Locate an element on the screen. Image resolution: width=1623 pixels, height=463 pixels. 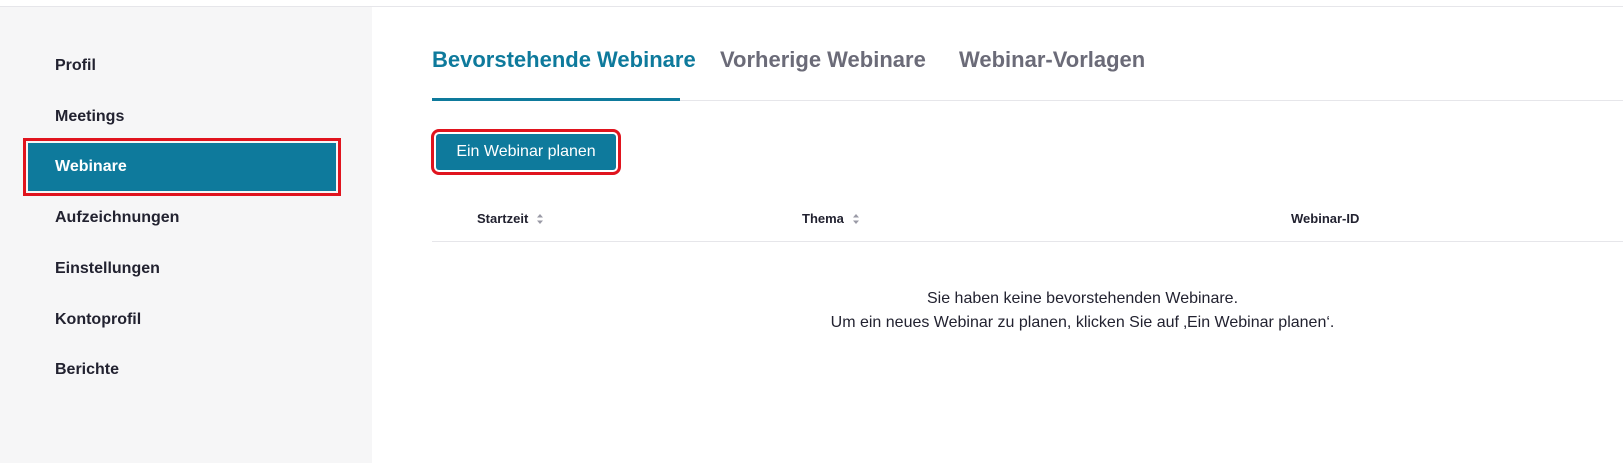
column-header-webinar-id: Webinar-ID is located at coordinates (1325, 218).